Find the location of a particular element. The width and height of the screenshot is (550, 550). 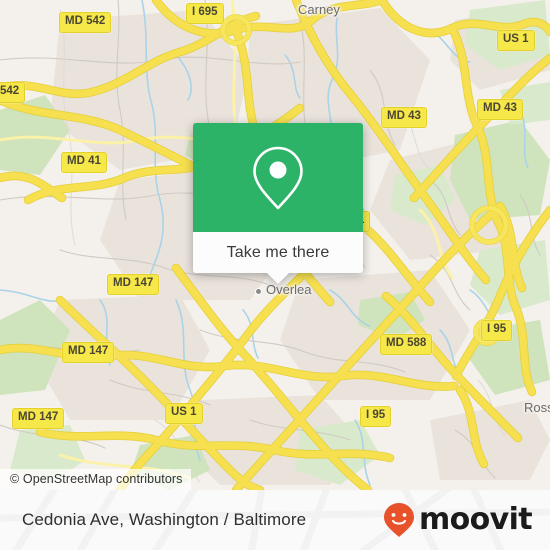

moovit-logo: moovit is located at coordinates (458, 520).